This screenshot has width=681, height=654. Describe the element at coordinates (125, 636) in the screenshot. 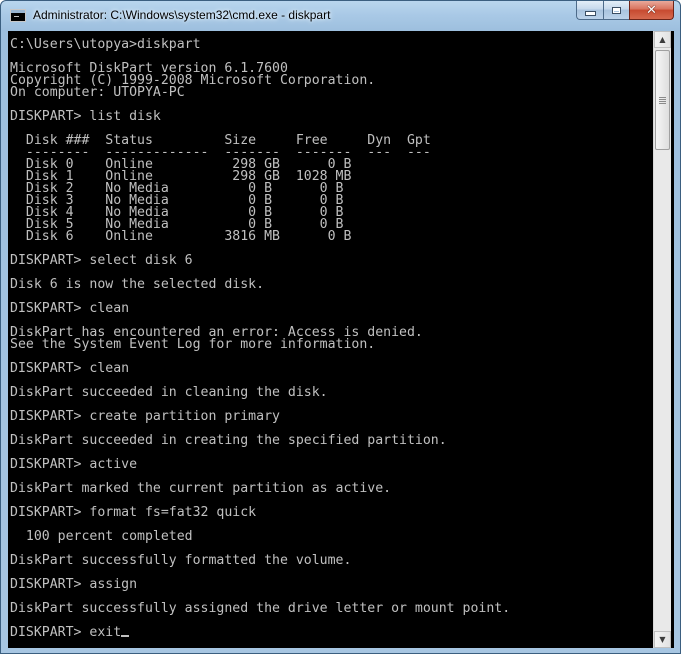

I see `text-cursor` at that location.